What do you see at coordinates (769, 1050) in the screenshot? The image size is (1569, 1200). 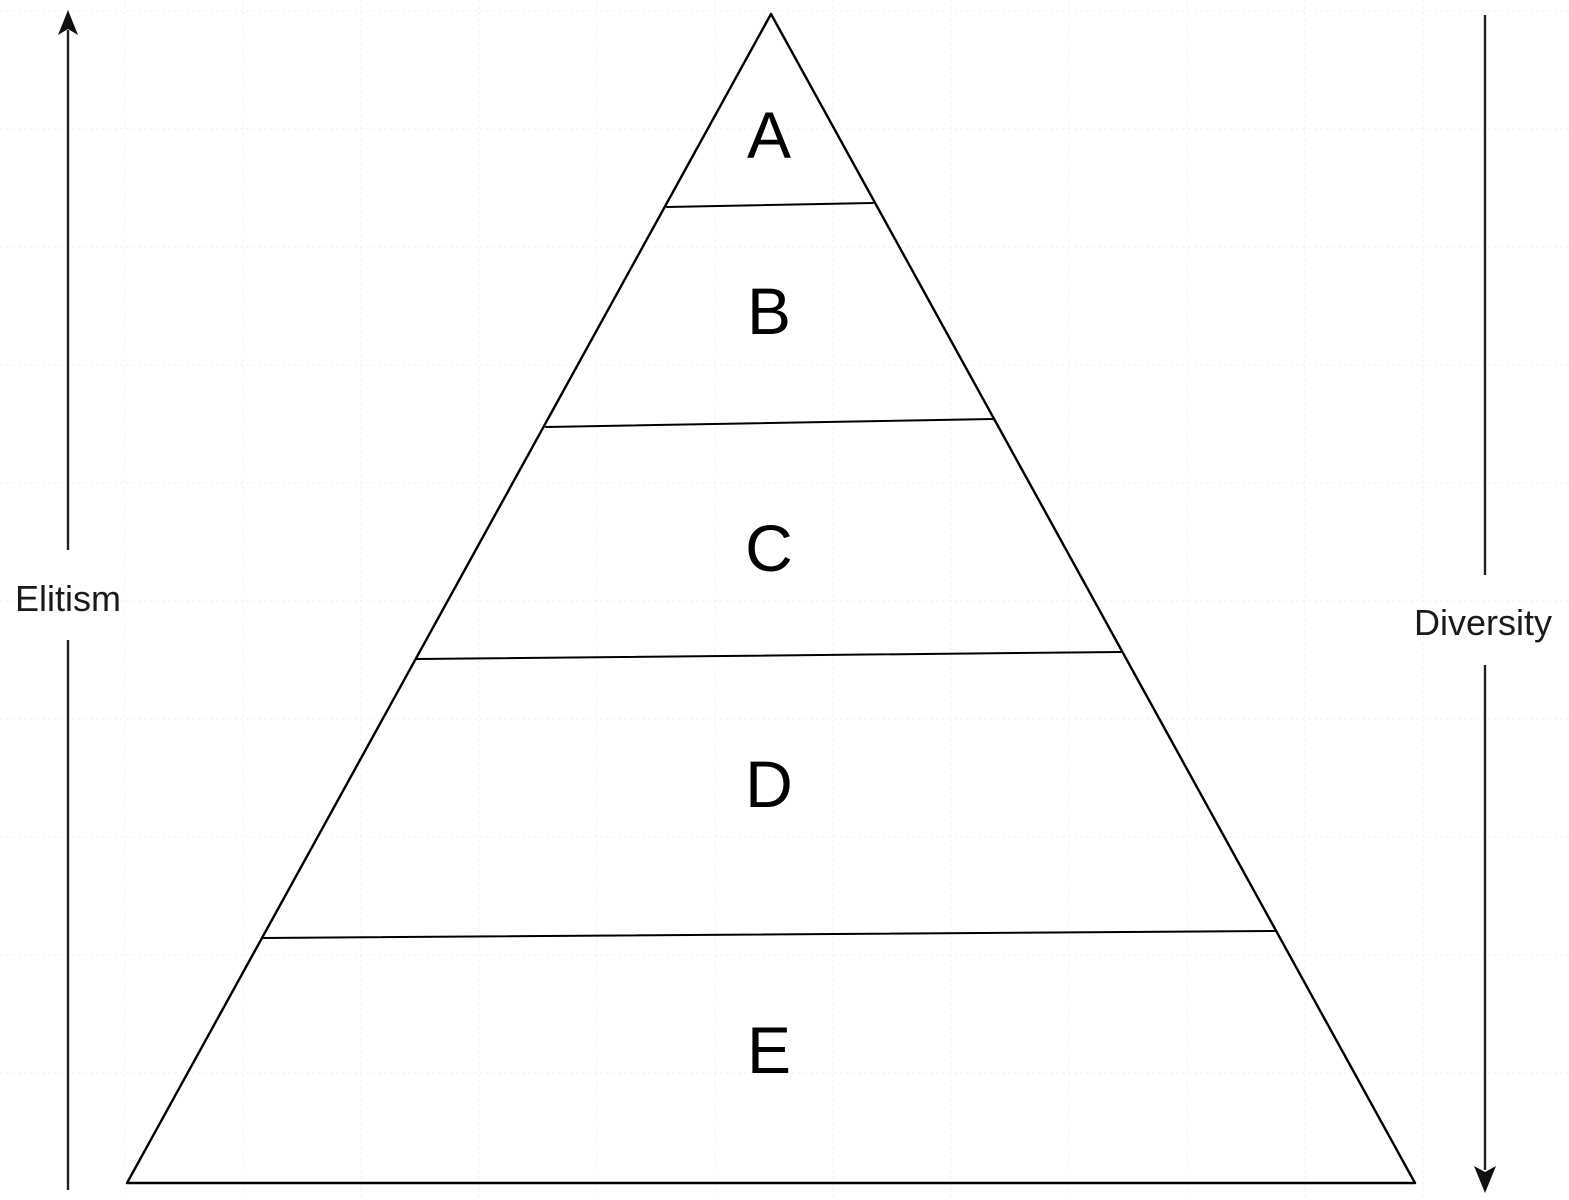 I see `tier-label-e: E` at bounding box center [769, 1050].